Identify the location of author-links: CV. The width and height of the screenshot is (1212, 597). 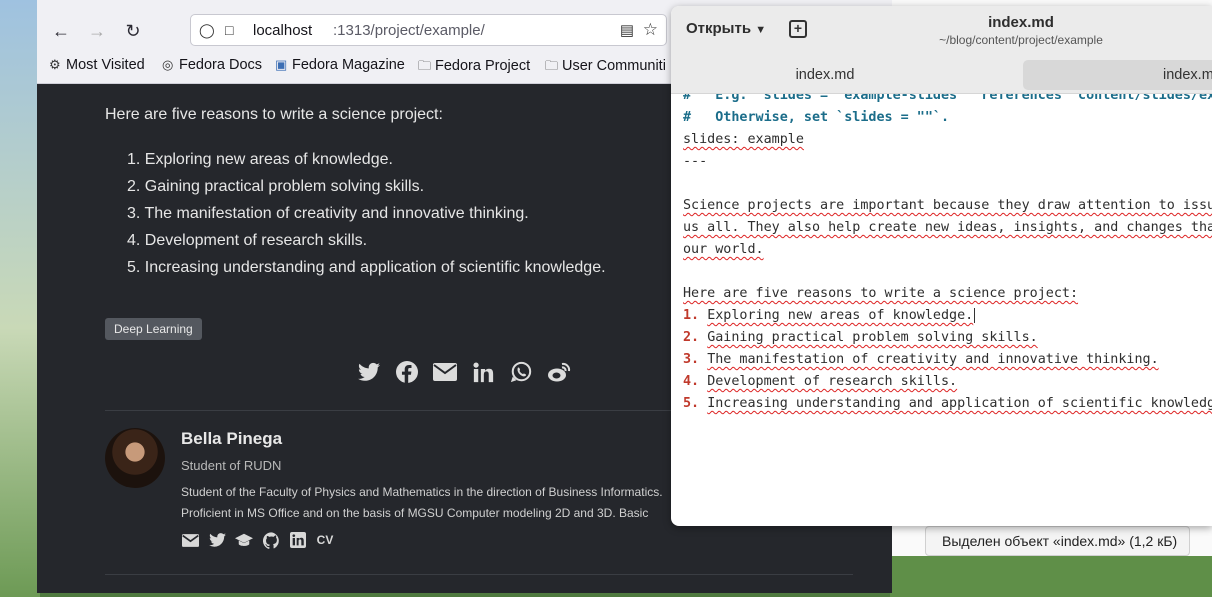
(257, 540).